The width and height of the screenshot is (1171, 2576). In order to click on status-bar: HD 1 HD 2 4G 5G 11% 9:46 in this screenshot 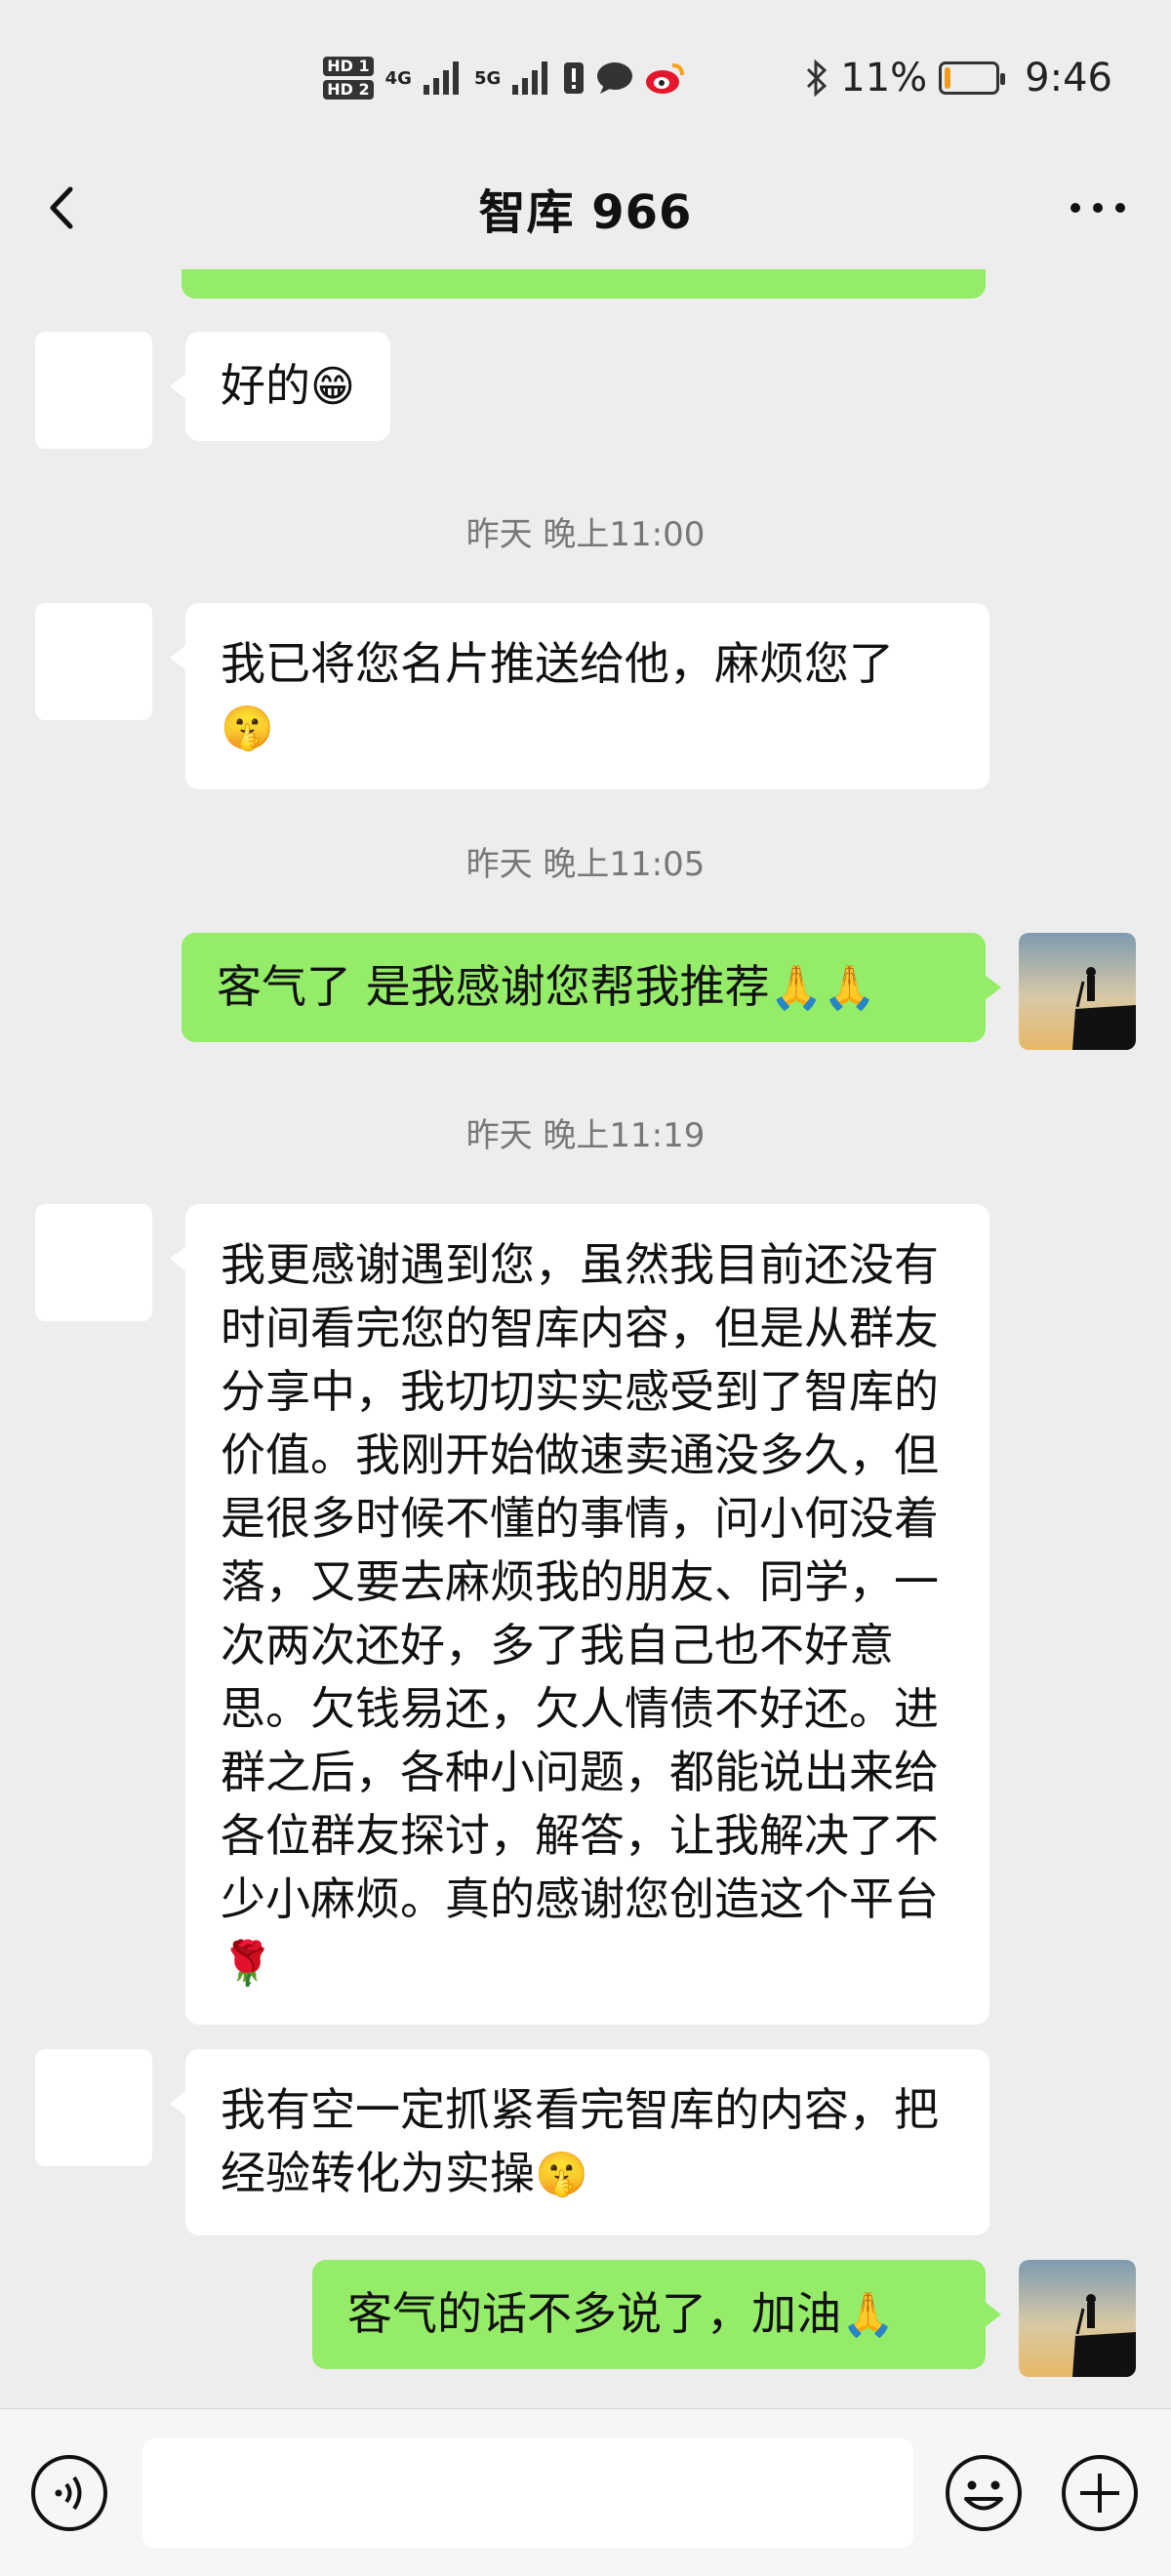, I will do `click(585, 78)`.